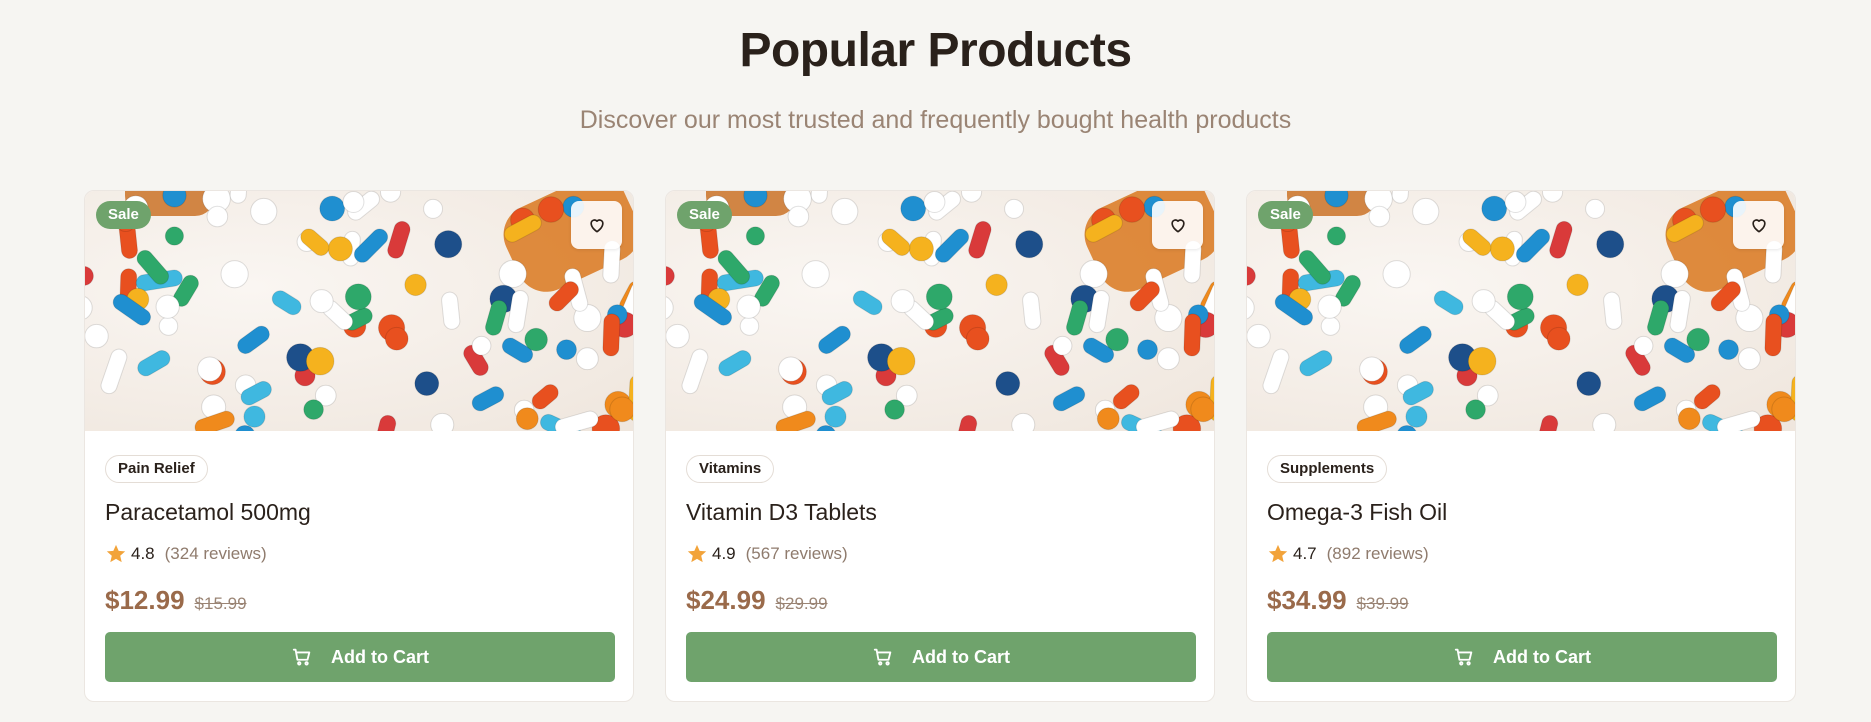  Describe the element at coordinates (1521, 554) in the screenshot. I see `rating: 4.7 (892 reviews)` at that location.